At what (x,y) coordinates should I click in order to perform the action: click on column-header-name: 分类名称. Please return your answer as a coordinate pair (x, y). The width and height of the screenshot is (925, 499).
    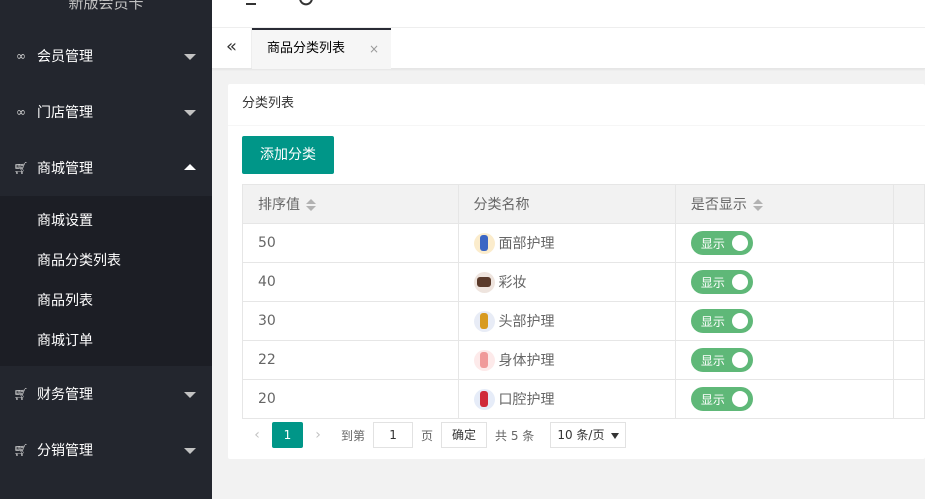
    Looking at the image, I should click on (566, 204).